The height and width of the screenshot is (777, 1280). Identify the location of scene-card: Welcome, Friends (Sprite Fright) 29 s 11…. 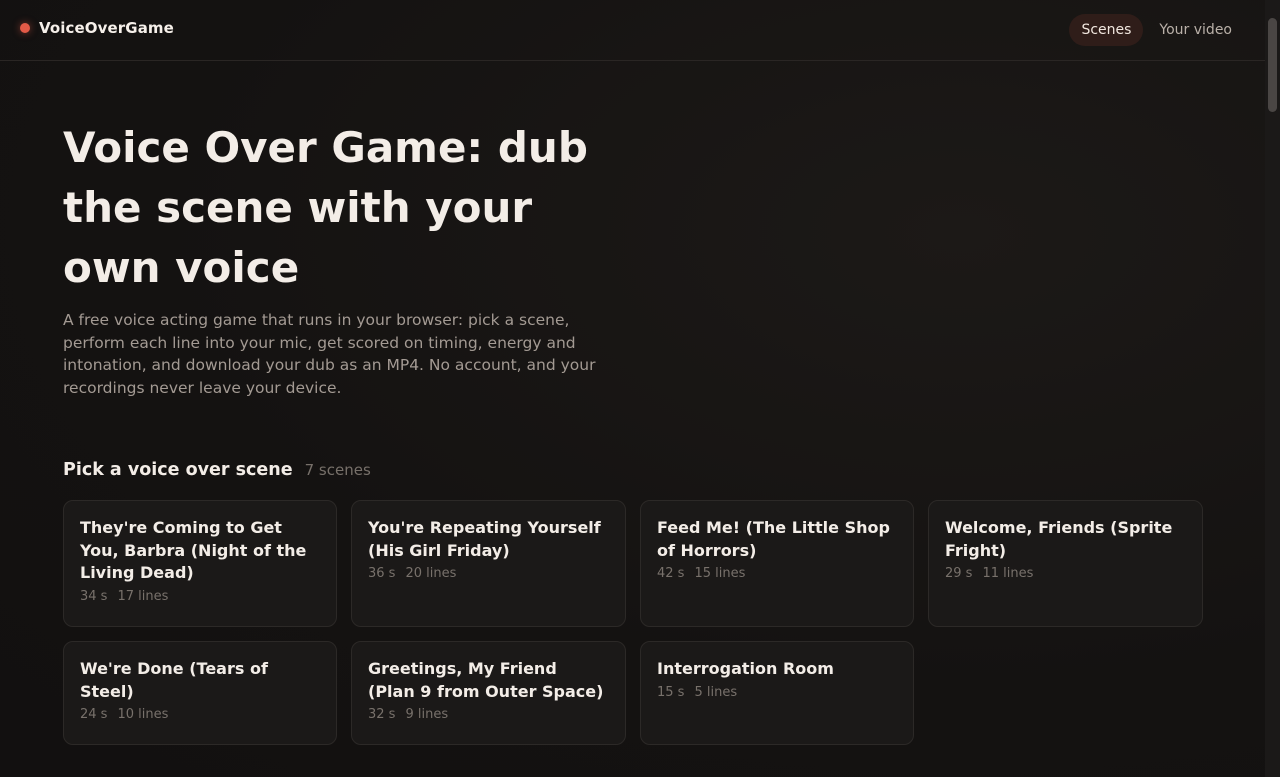
(1065, 563).